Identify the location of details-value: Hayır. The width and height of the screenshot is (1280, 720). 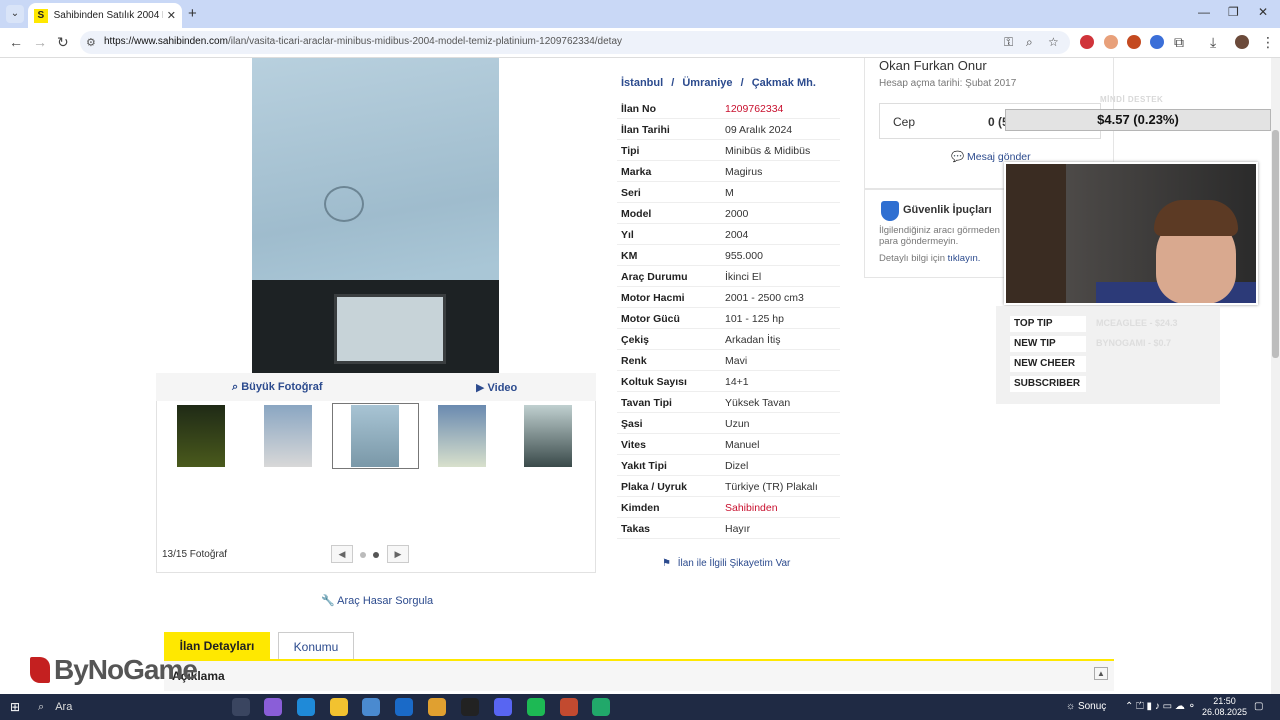
(738, 529).